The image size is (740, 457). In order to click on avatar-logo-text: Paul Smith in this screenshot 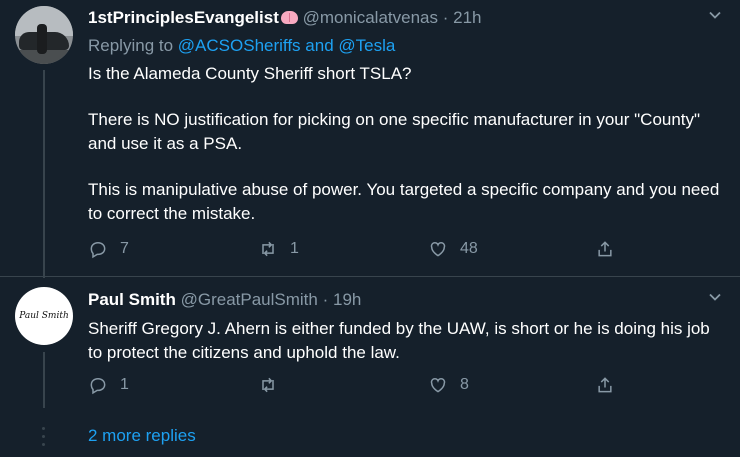, I will do `click(44, 316)`.